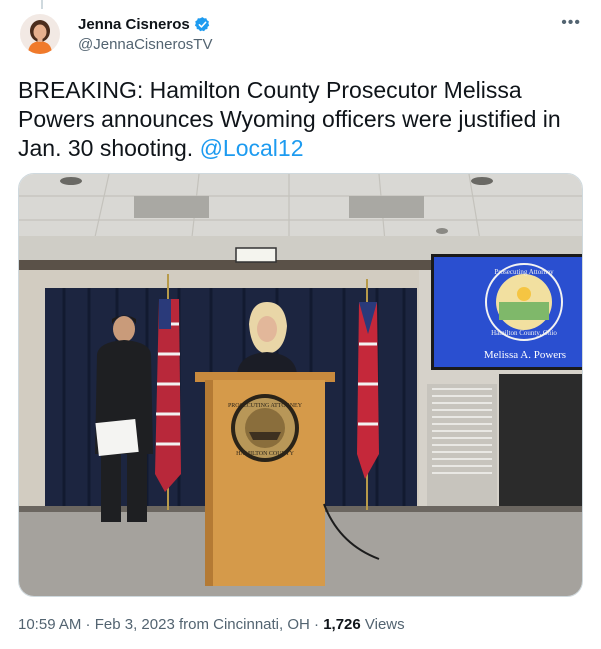  What do you see at coordinates (265, 454) in the screenshot?
I see `podium-seal-bottom-text: HAMILTON COUNTY` at bounding box center [265, 454].